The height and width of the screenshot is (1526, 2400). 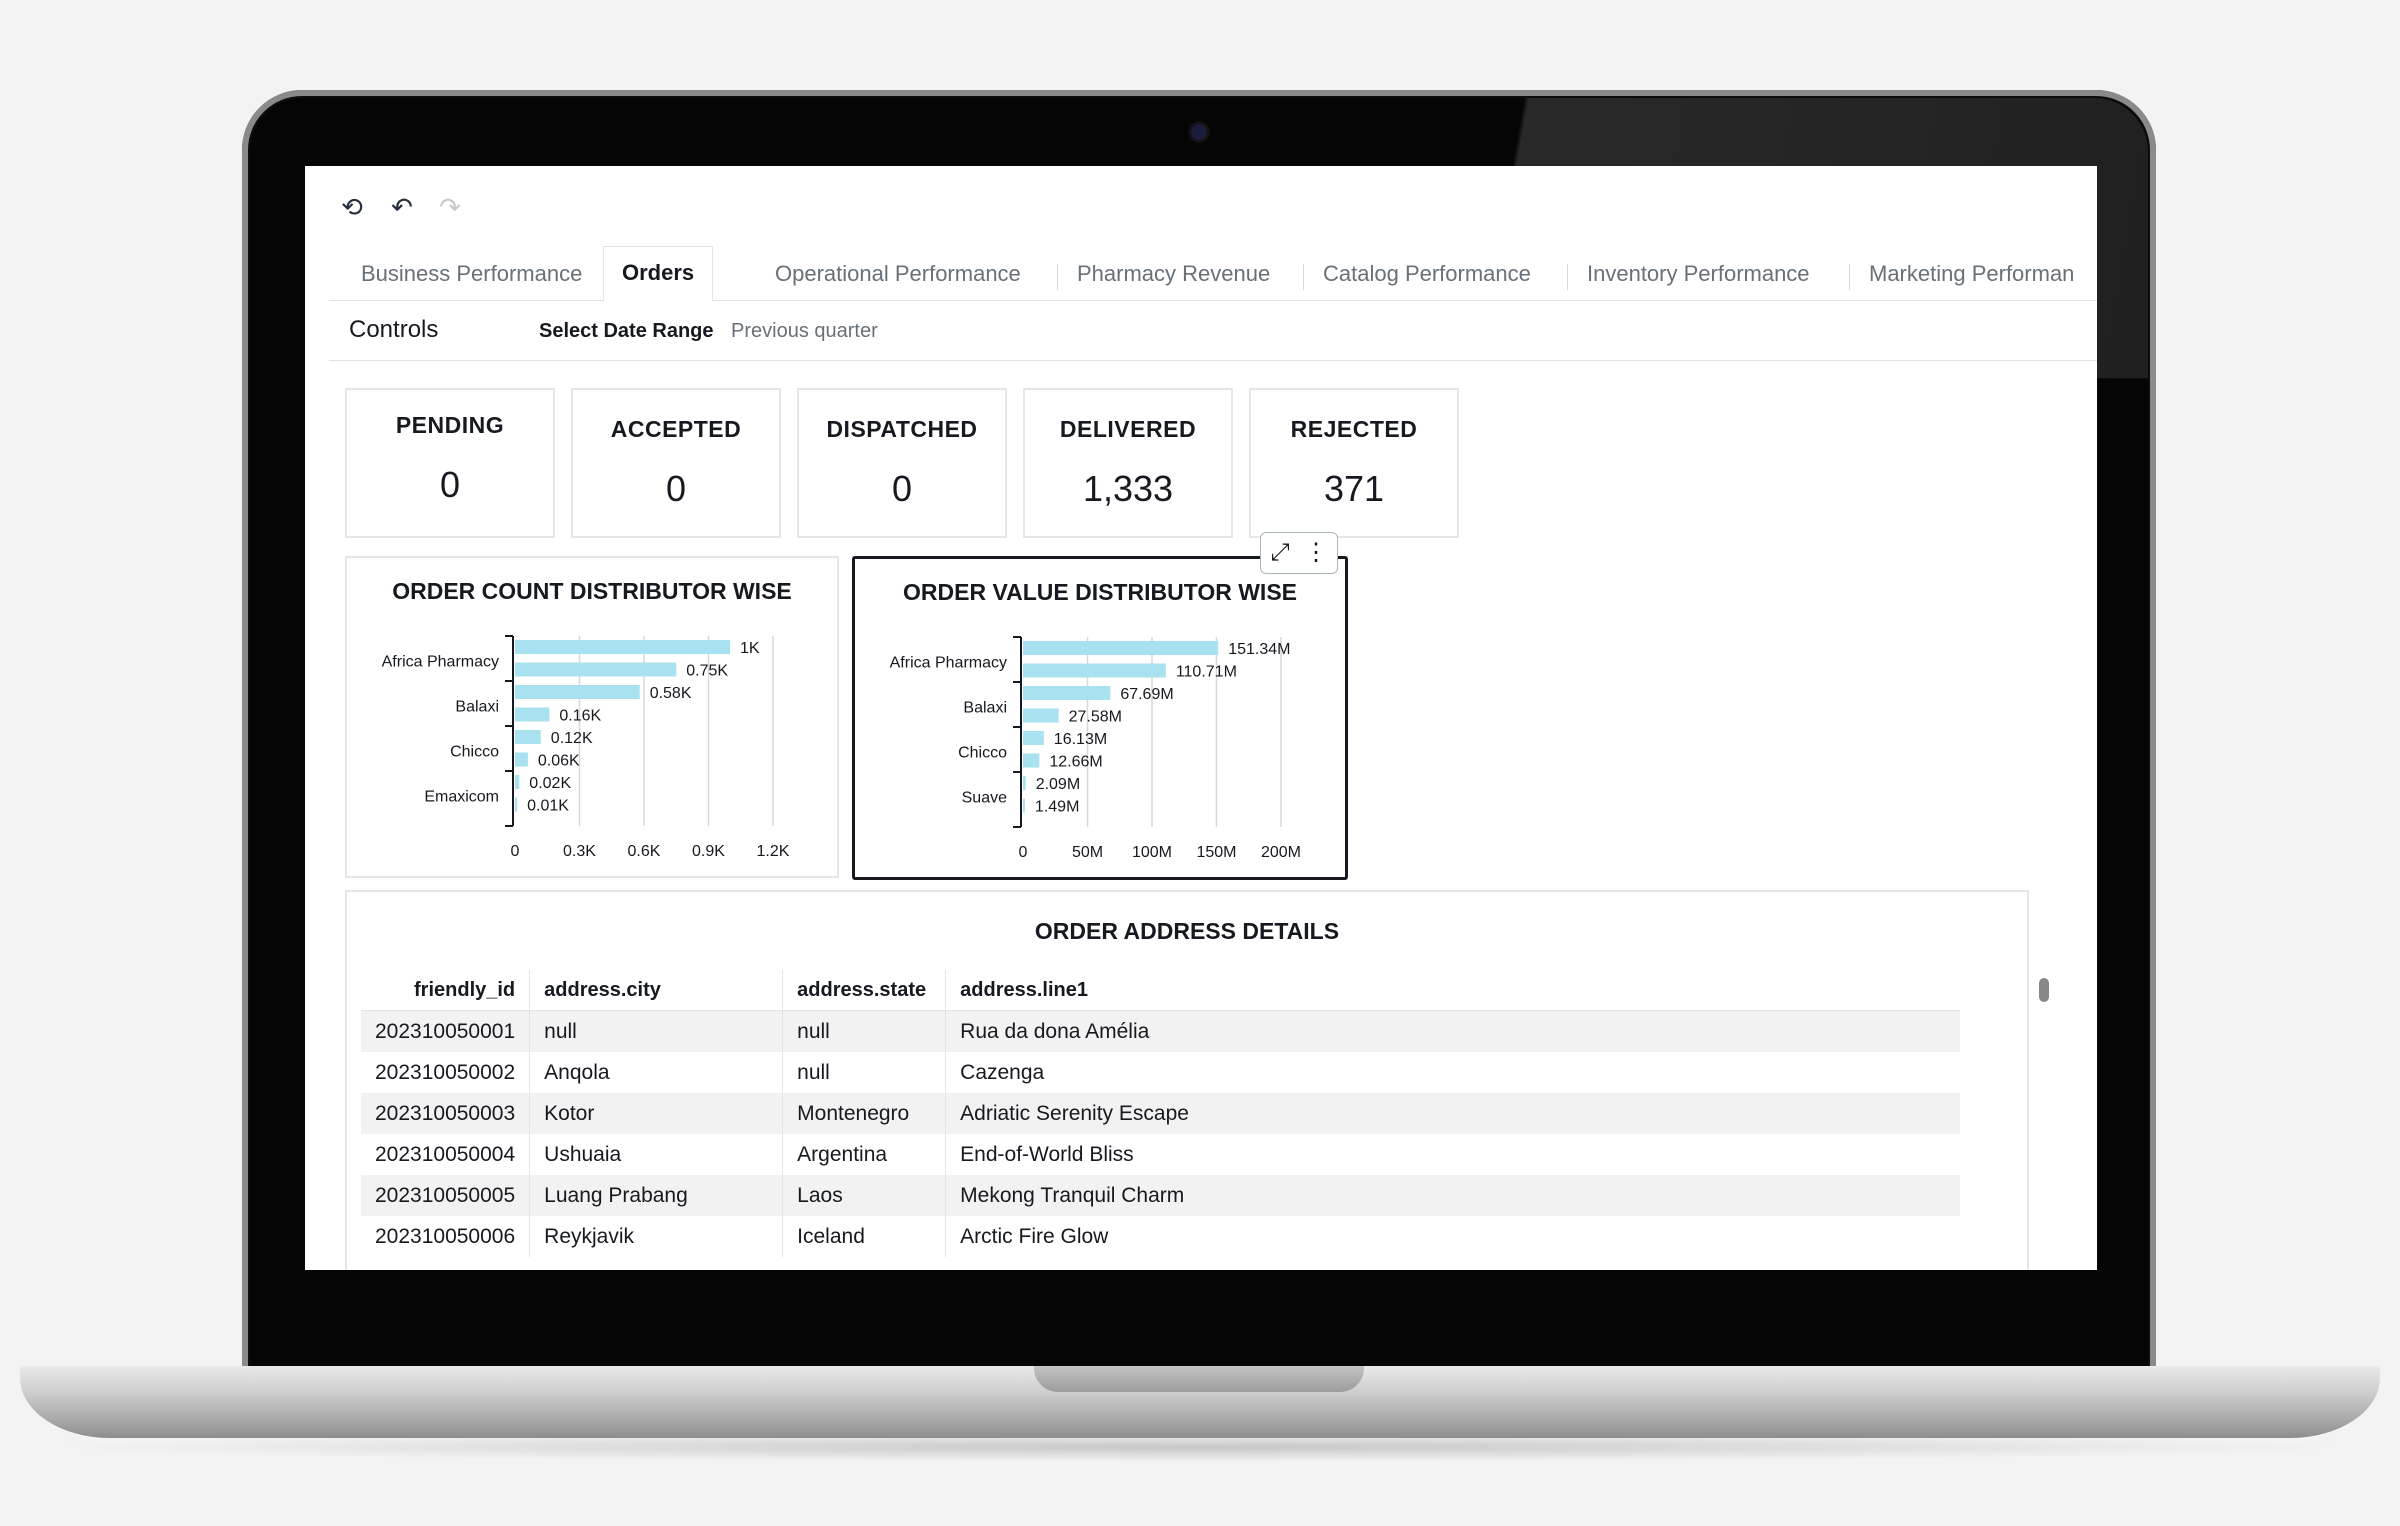 What do you see at coordinates (676, 463) in the screenshot?
I see `kpi-accepted: ACCEPTED 0` at bounding box center [676, 463].